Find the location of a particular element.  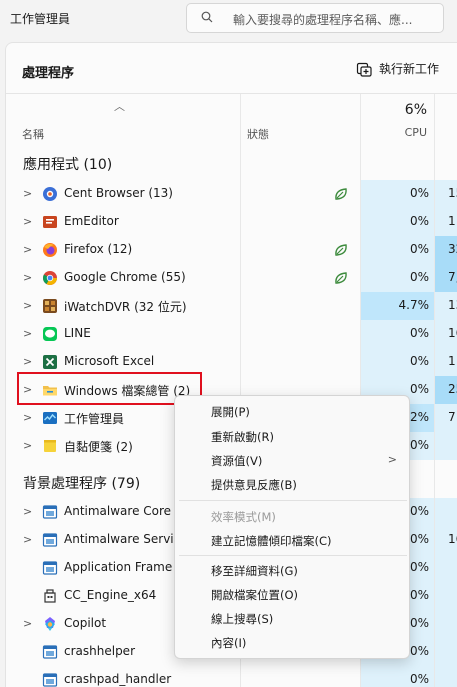

menu-item-label: 開啟檔案位置(O) is located at coordinates (255, 595).